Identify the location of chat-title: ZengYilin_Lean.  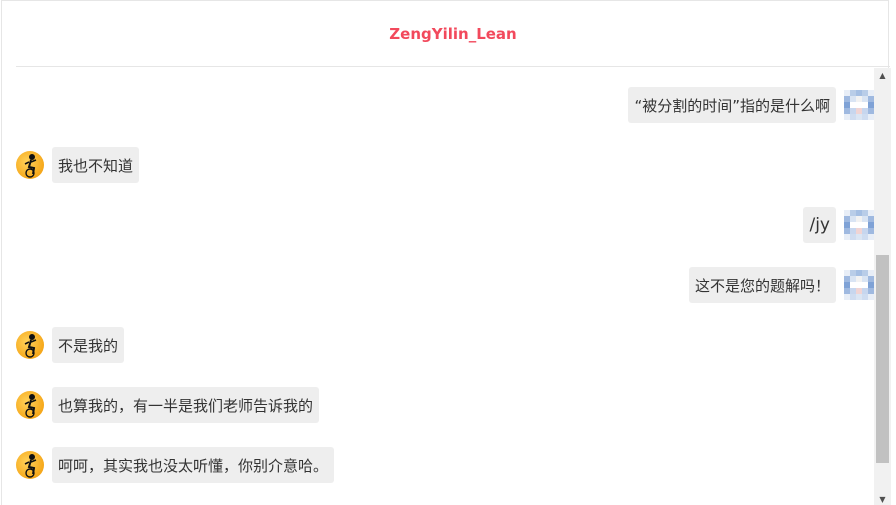
(452, 34).